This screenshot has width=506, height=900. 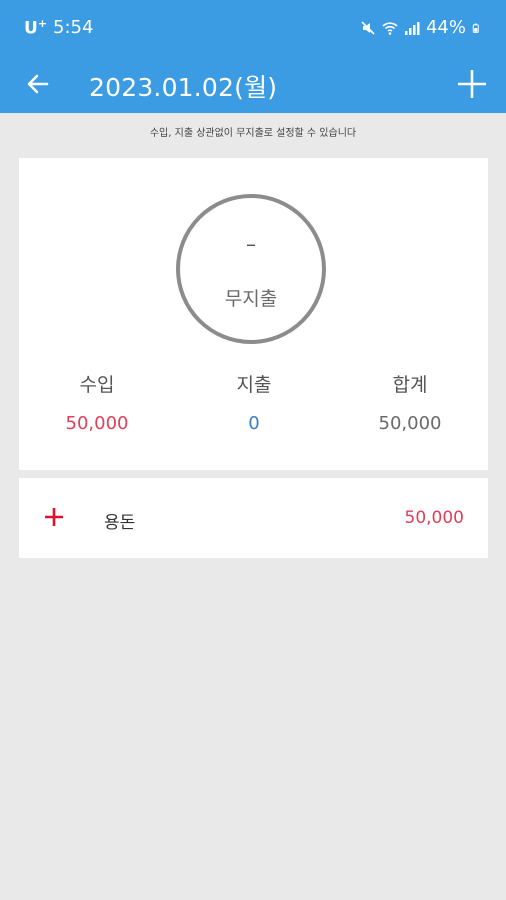 I want to click on income-value: 50,000, so click(x=97, y=423).